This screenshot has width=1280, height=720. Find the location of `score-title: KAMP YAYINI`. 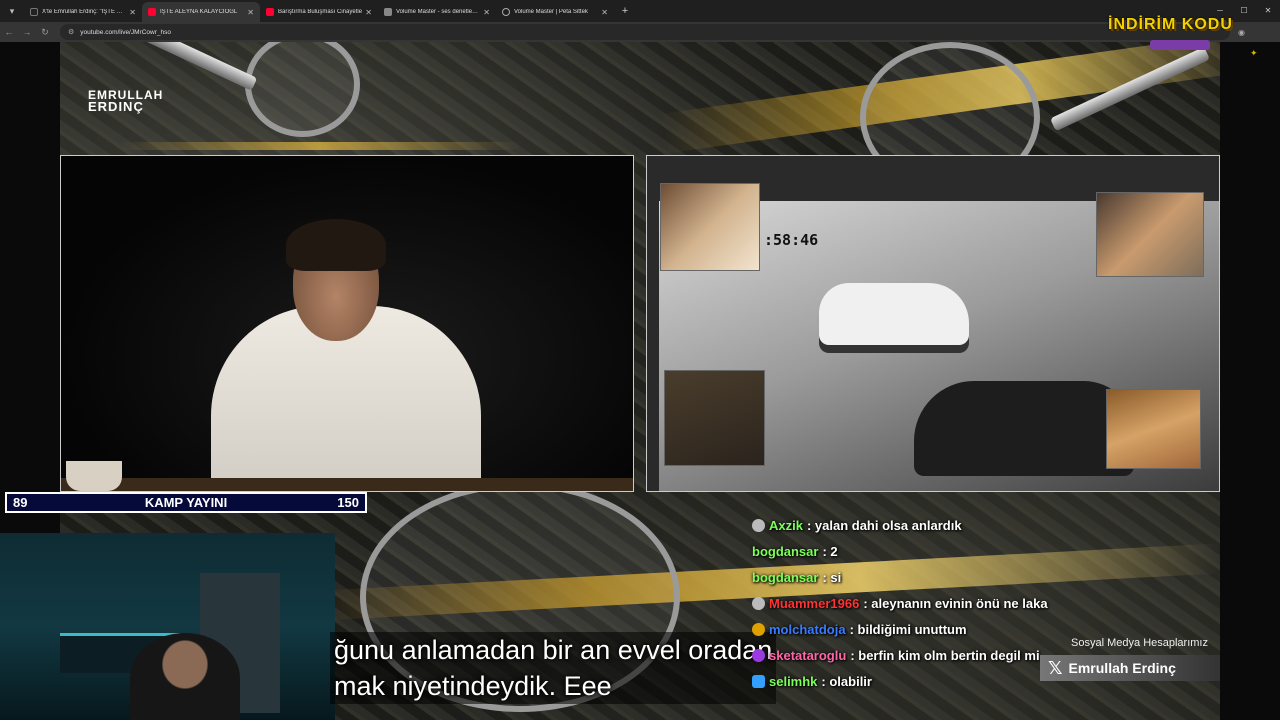

score-title: KAMP YAYINI is located at coordinates (186, 502).